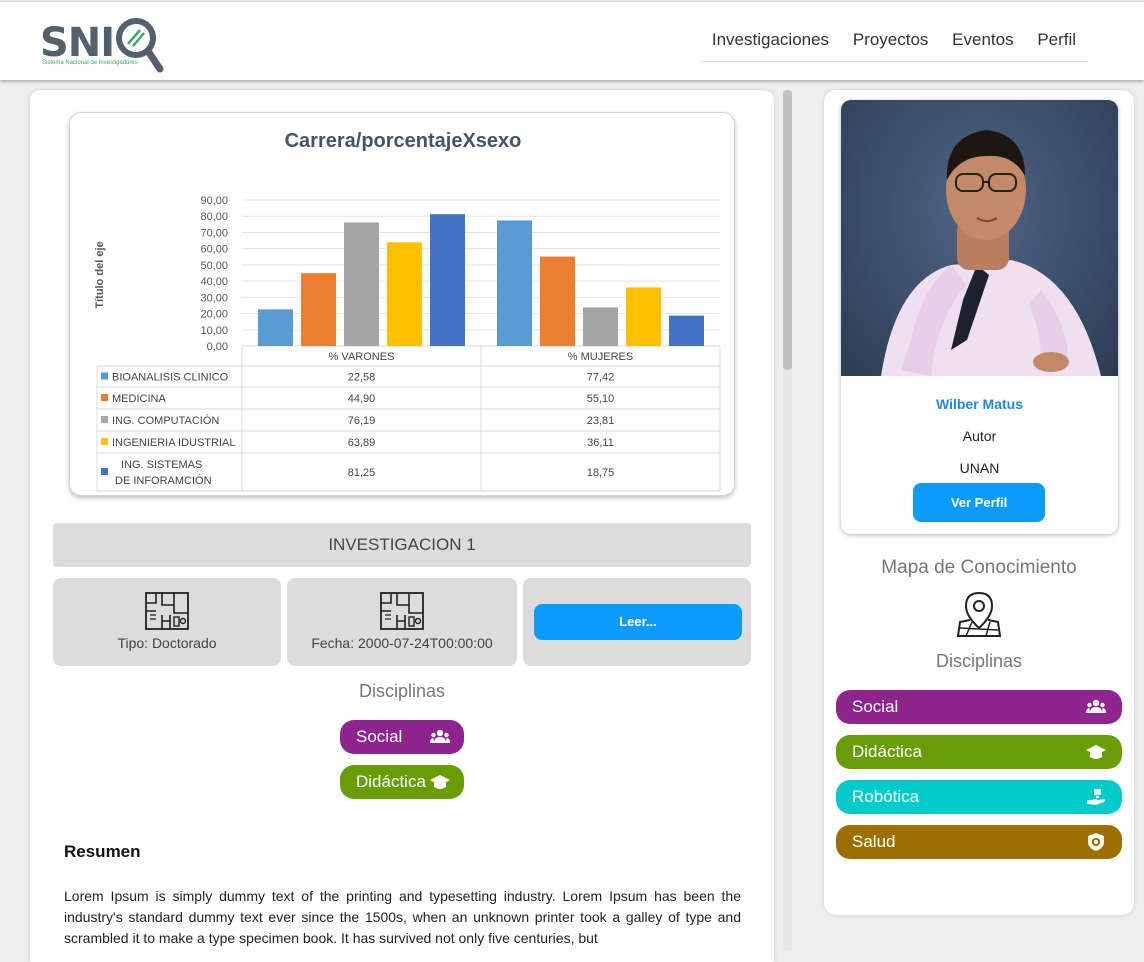 The width and height of the screenshot is (1144, 962). I want to click on y-axis-label: Título del eje, so click(100, 274).